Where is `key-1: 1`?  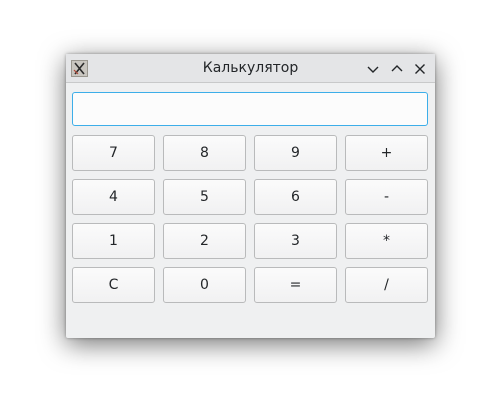 key-1: 1 is located at coordinates (113, 241).